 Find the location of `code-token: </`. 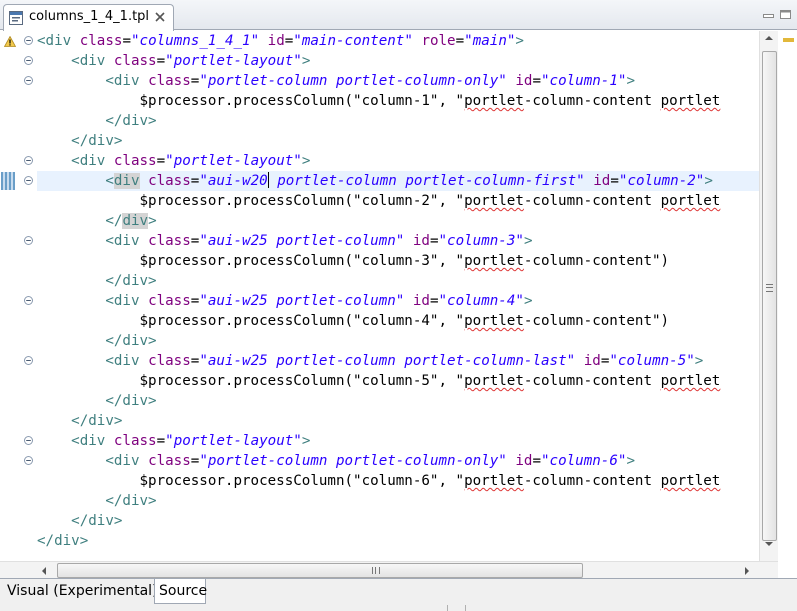

code-token: </ is located at coordinates (114, 221).